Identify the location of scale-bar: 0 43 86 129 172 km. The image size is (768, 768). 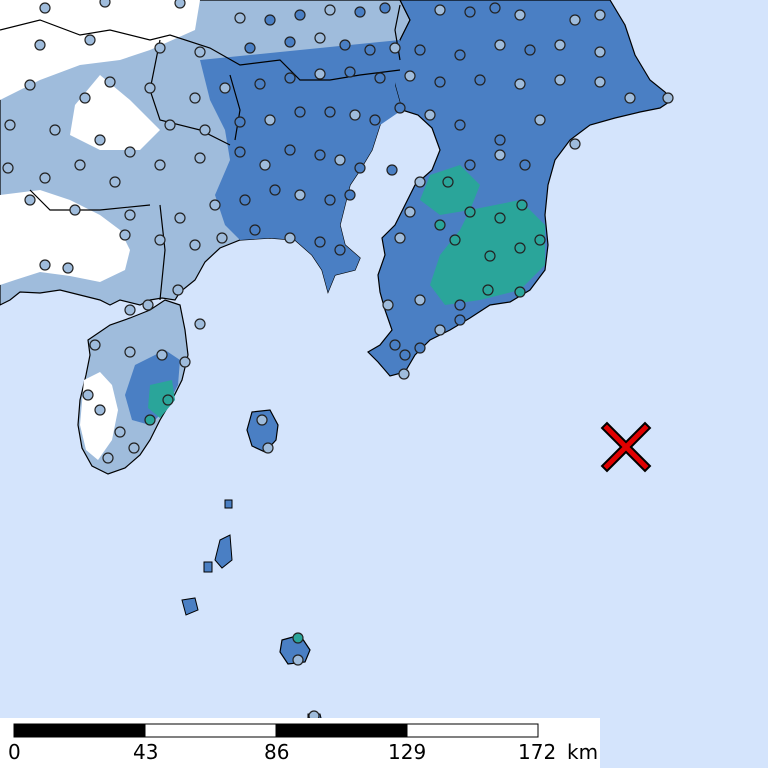
(300, 743).